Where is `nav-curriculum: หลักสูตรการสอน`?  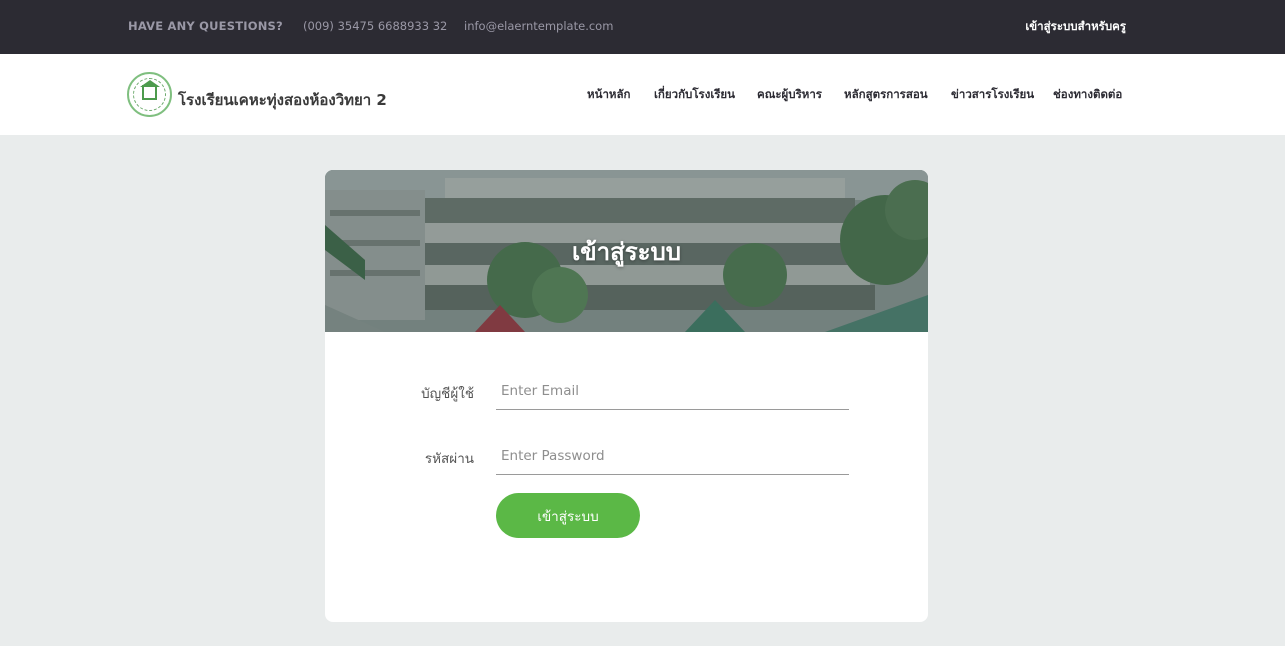 nav-curriculum: หลักสูตรการสอน is located at coordinates (886, 95).